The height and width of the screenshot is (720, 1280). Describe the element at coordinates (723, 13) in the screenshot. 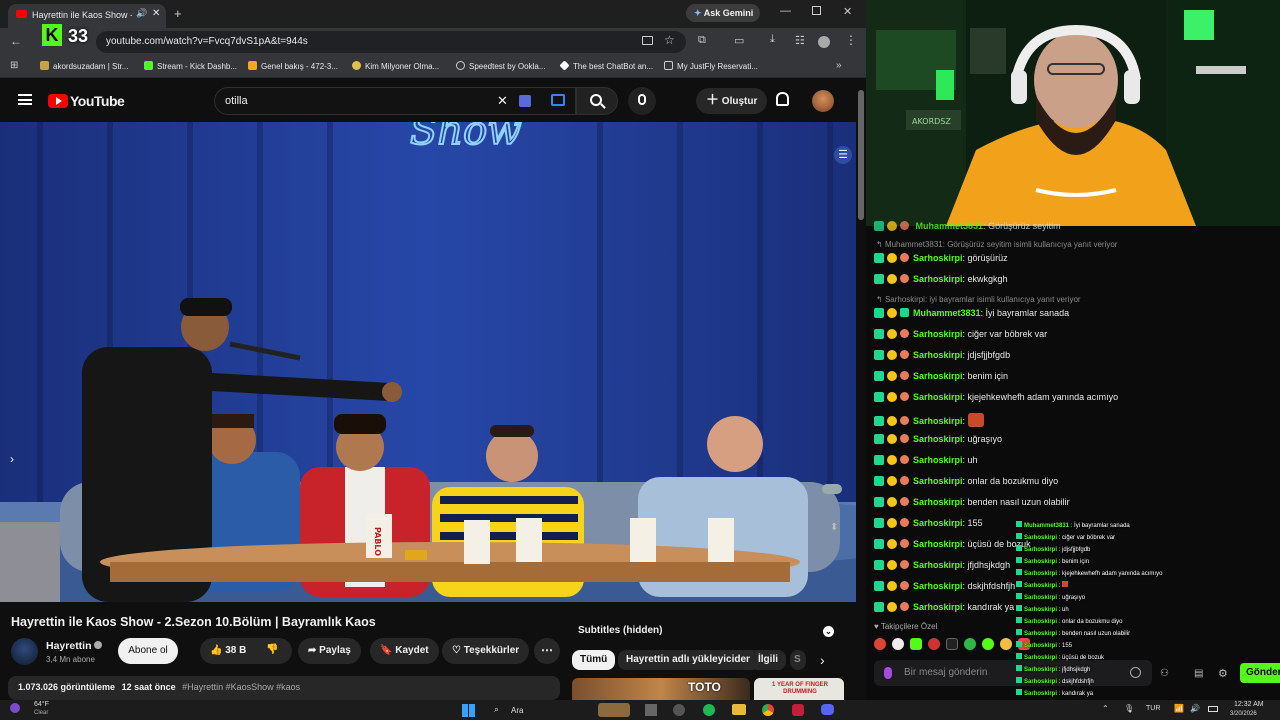

I see `ask-gemini-button: ✦ Ask Gemini` at that location.